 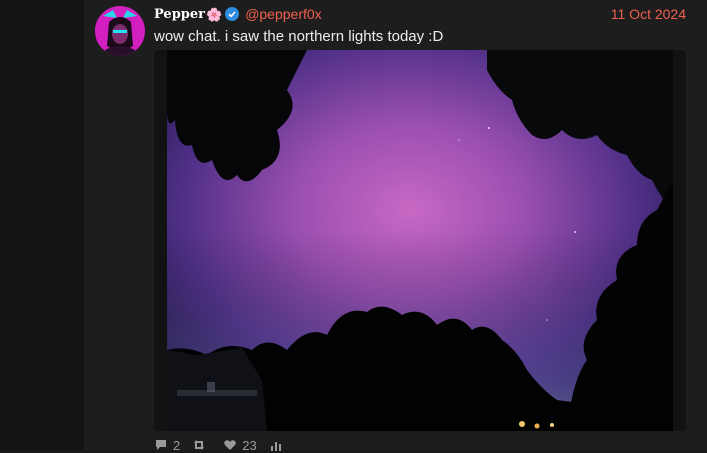 I want to click on reply-count: 2, so click(x=177, y=445).